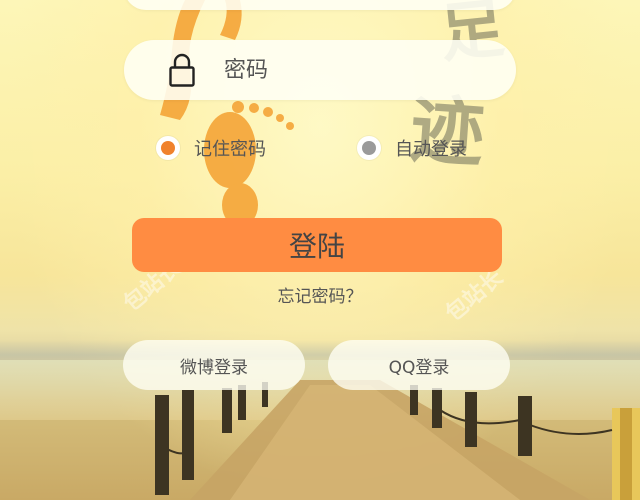 The width and height of the screenshot is (640, 500). Describe the element at coordinates (419, 365) in the screenshot. I see `qq-login-button: QQ登录` at that location.